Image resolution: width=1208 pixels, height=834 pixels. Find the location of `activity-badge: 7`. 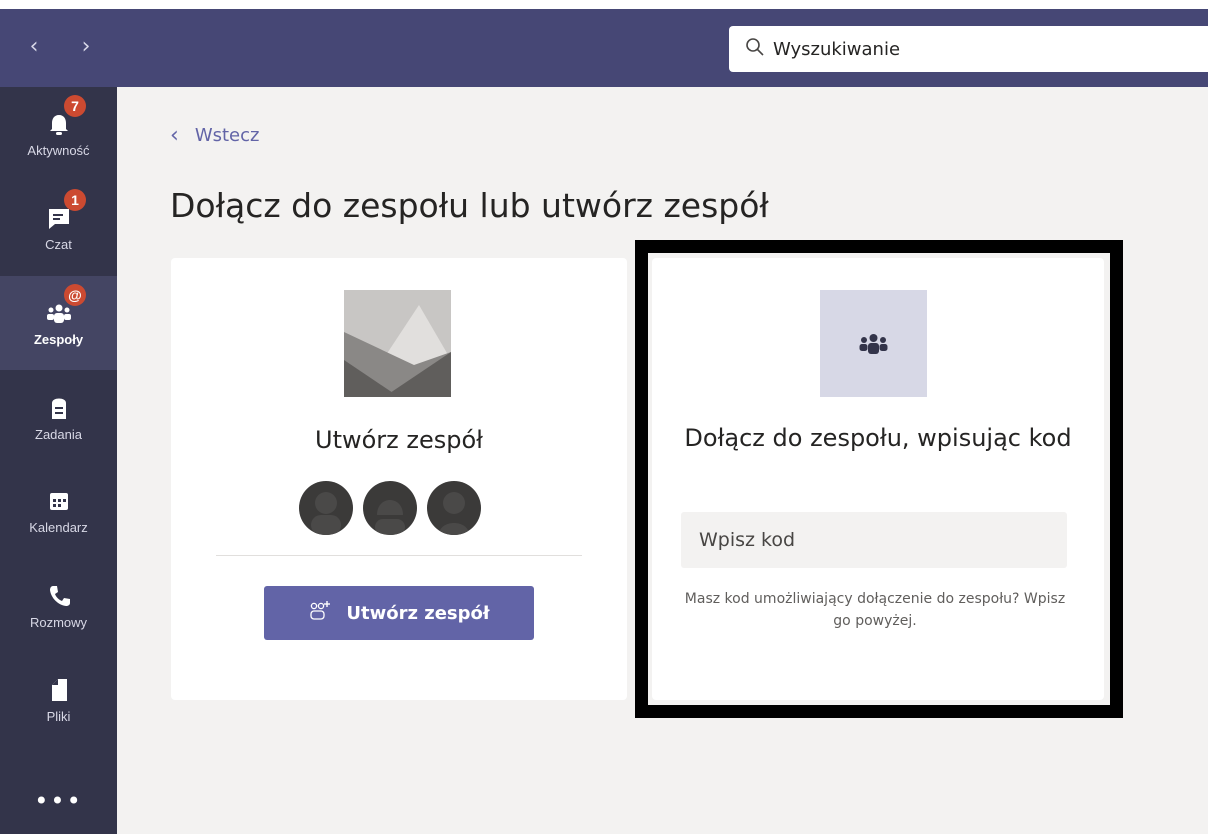

activity-badge: 7 is located at coordinates (75, 106).